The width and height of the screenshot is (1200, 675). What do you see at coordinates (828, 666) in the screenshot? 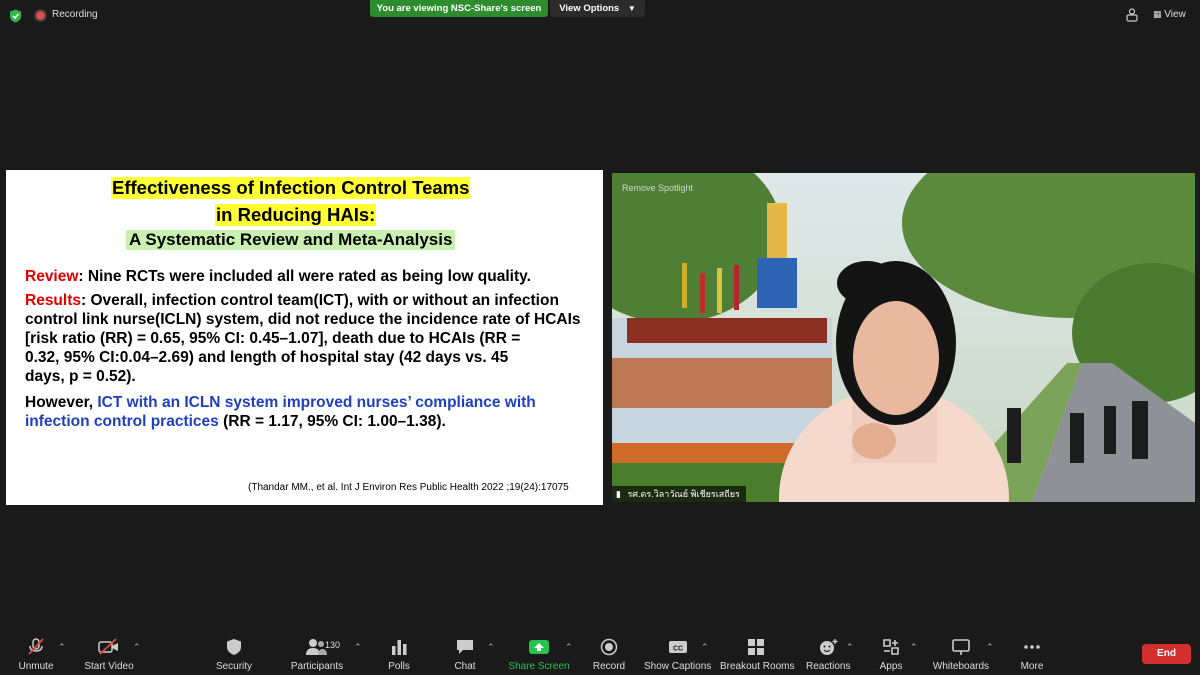
I see `reactions-label: Reactions` at bounding box center [828, 666].